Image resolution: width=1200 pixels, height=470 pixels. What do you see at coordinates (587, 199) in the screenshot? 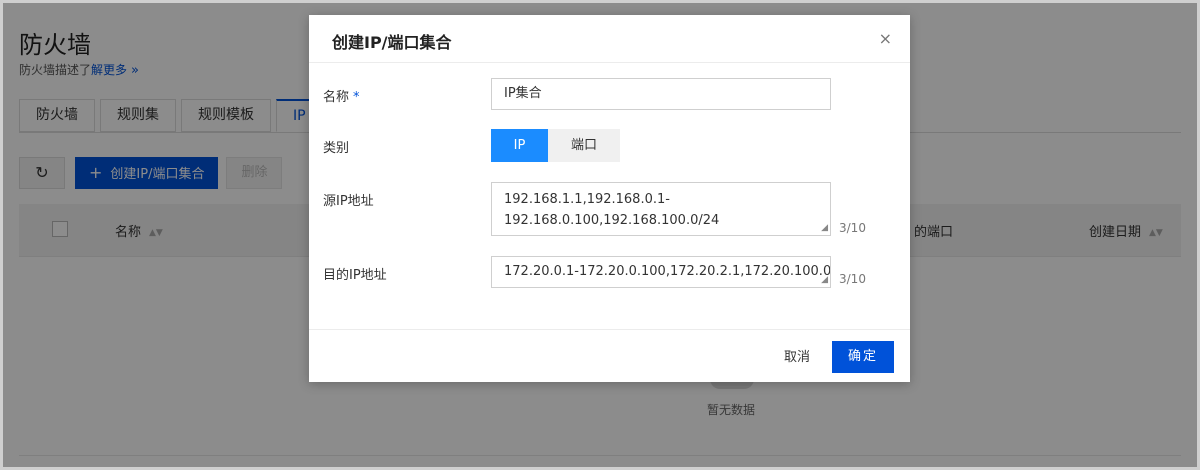
I see `source-ip-line-1: 192.168.1.1,192.168.0.1-` at bounding box center [587, 199].